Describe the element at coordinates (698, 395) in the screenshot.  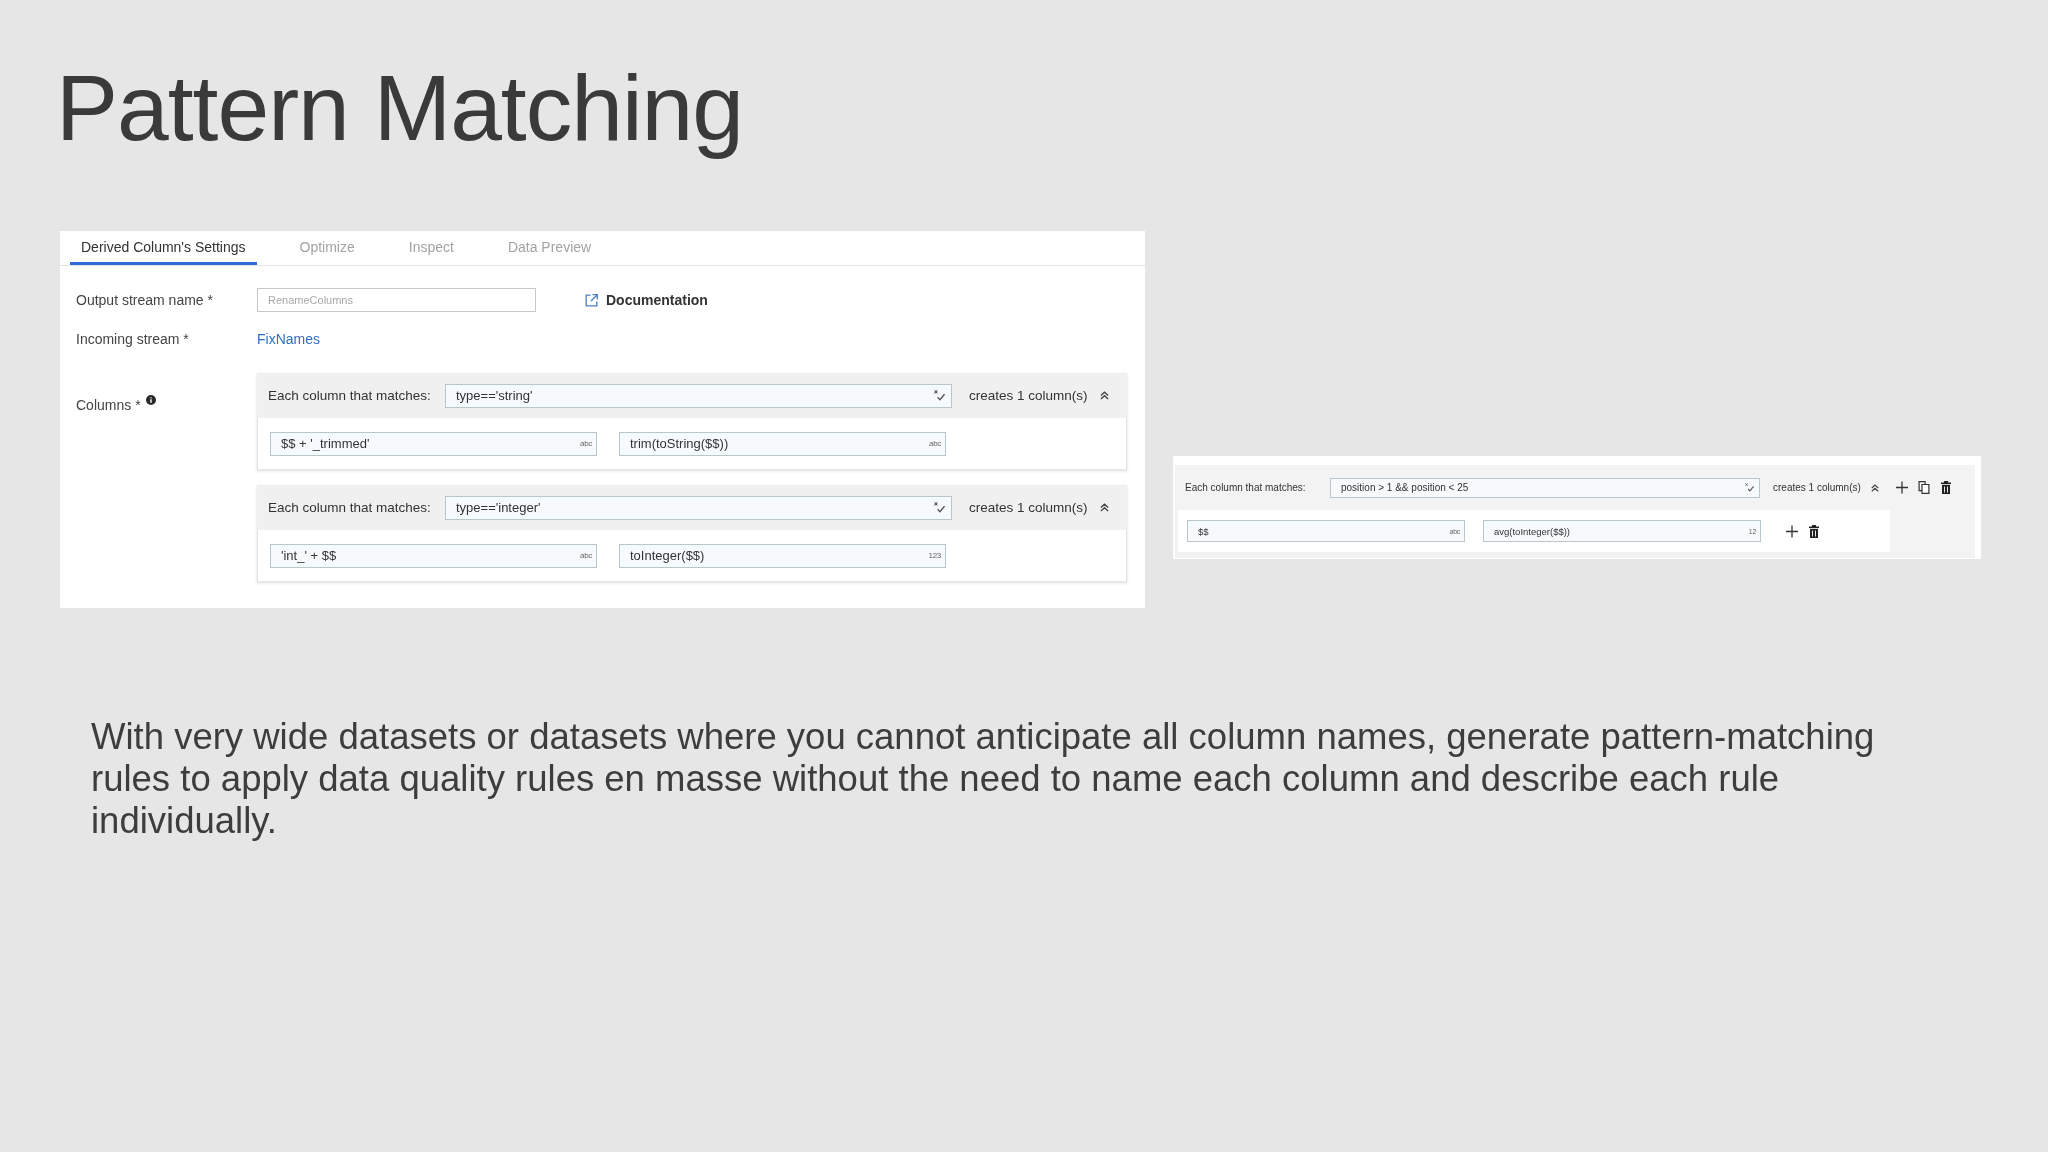
I see `condition-field: type=='string'` at that location.